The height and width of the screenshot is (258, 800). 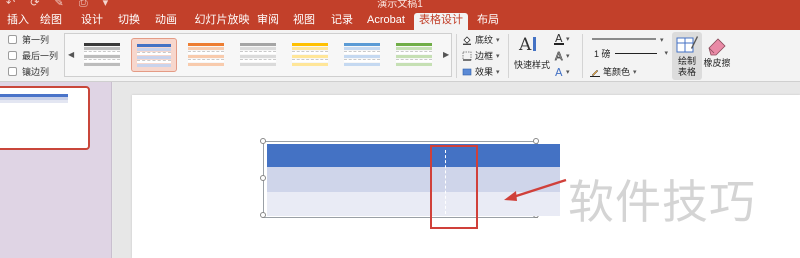 I want to click on ribbon-separator, so click(x=582, y=56).